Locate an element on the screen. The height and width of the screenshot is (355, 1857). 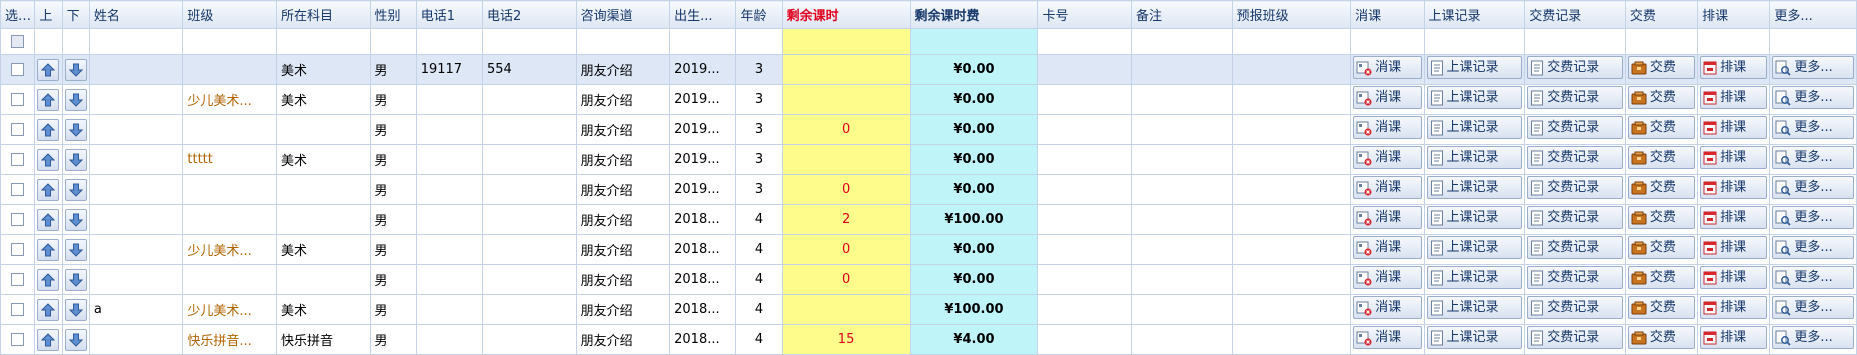
col-note: 备注 is located at coordinates (1182, 14).